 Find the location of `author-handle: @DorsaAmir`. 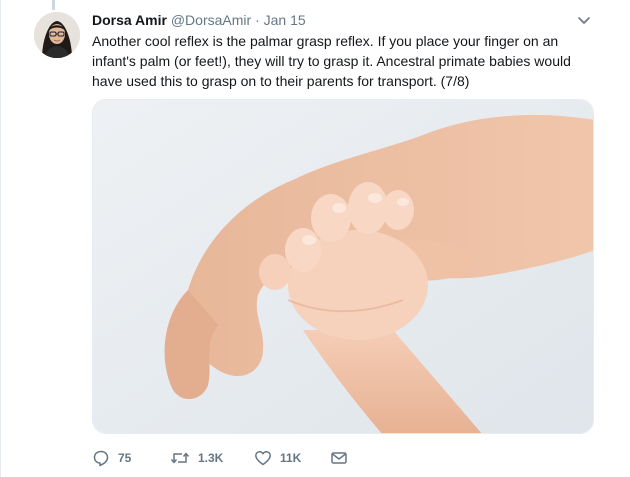

author-handle: @DorsaAmir is located at coordinates (211, 20).